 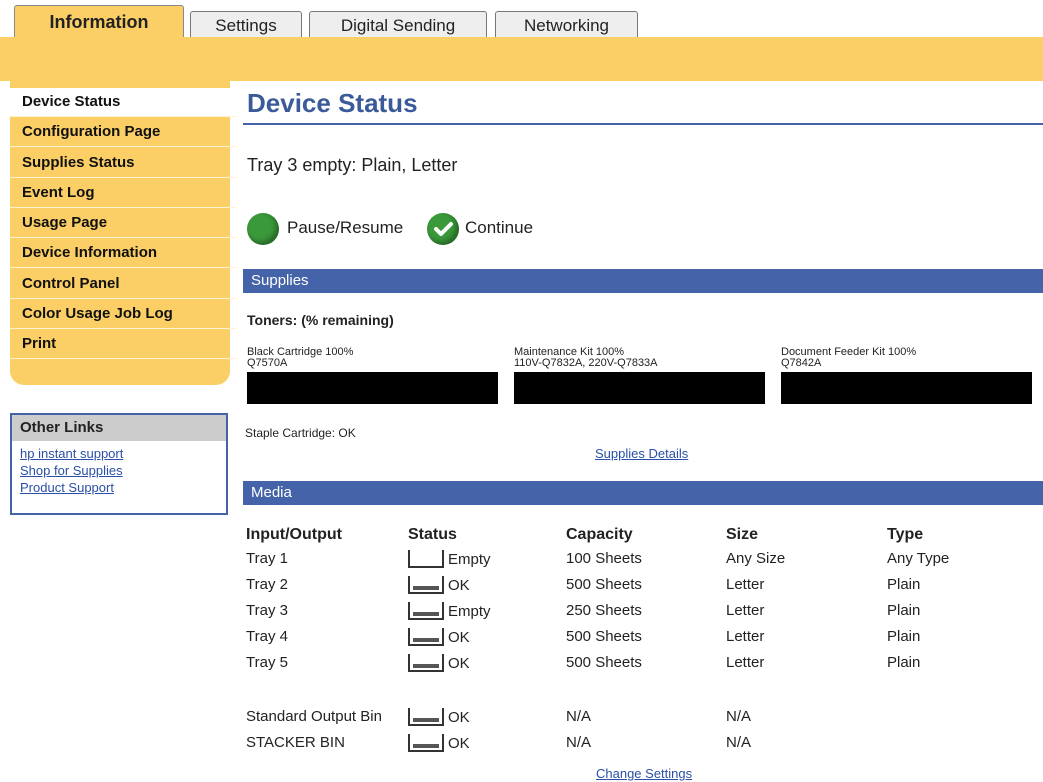 I want to click on page-title: Device Status, so click(x=332, y=103).